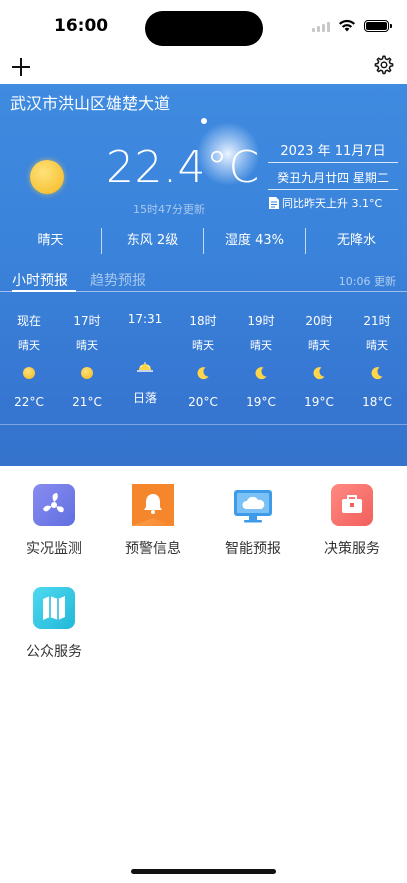 This screenshot has height=883, width=407. What do you see at coordinates (145, 367) in the screenshot?
I see `sunset-icon` at bounding box center [145, 367].